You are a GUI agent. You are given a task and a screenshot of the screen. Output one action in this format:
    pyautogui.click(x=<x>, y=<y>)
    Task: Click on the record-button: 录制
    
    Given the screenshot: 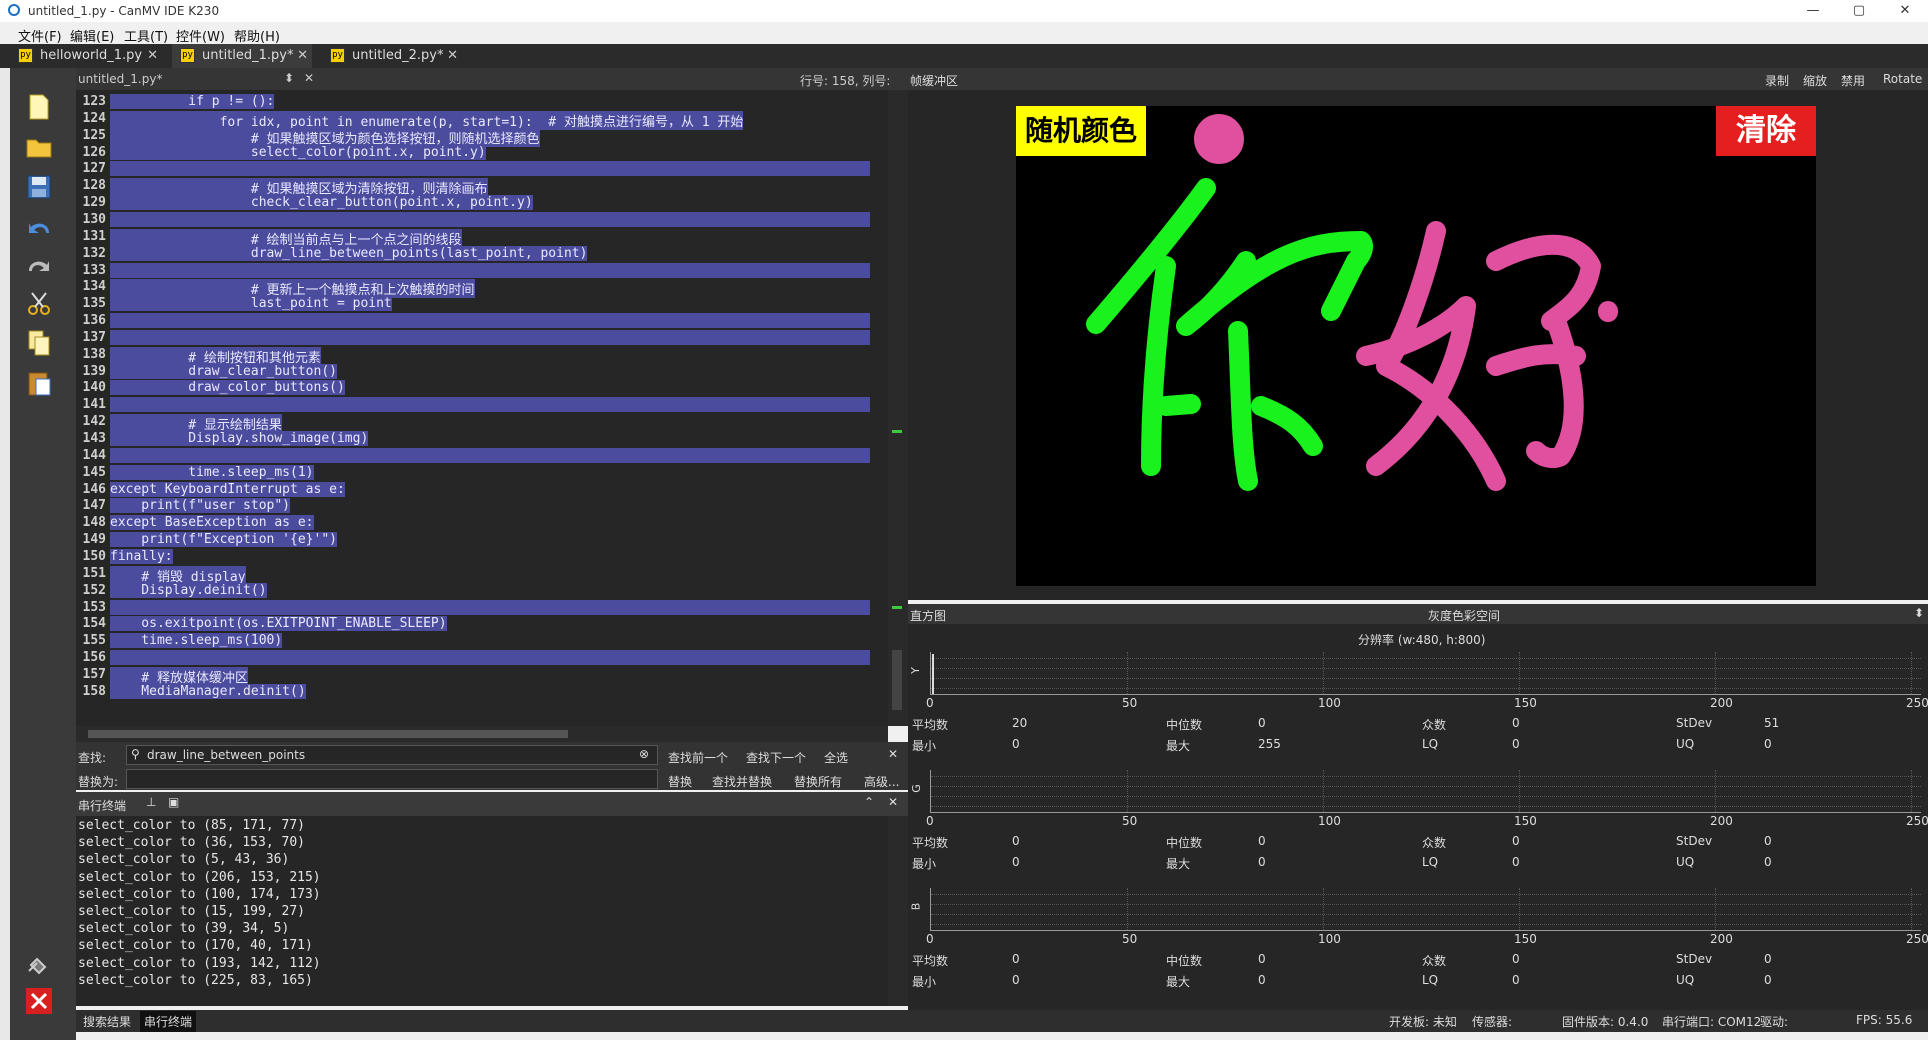 What is the action you would take?
    pyautogui.click(x=1777, y=80)
    